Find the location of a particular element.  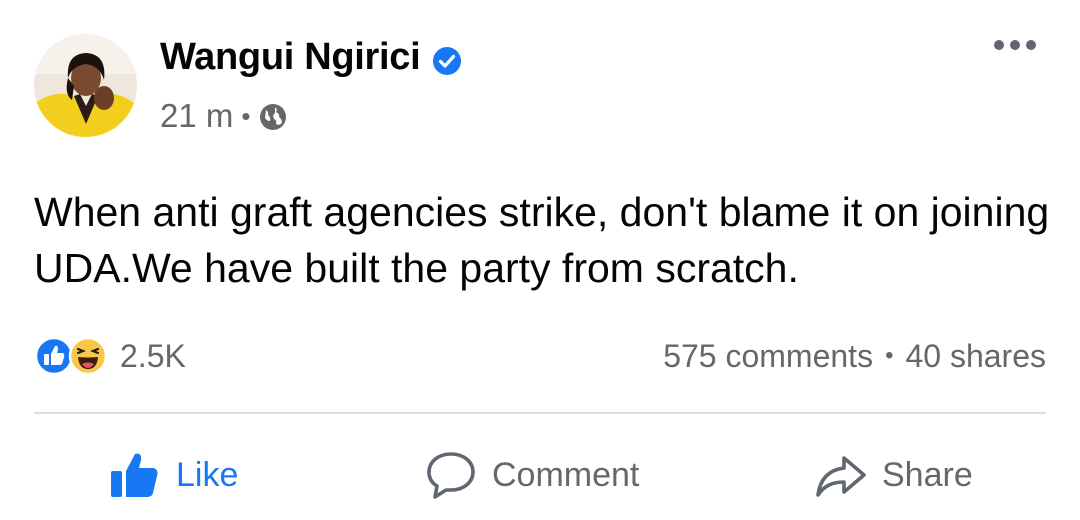

share-button: Share is located at coordinates (893, 475).